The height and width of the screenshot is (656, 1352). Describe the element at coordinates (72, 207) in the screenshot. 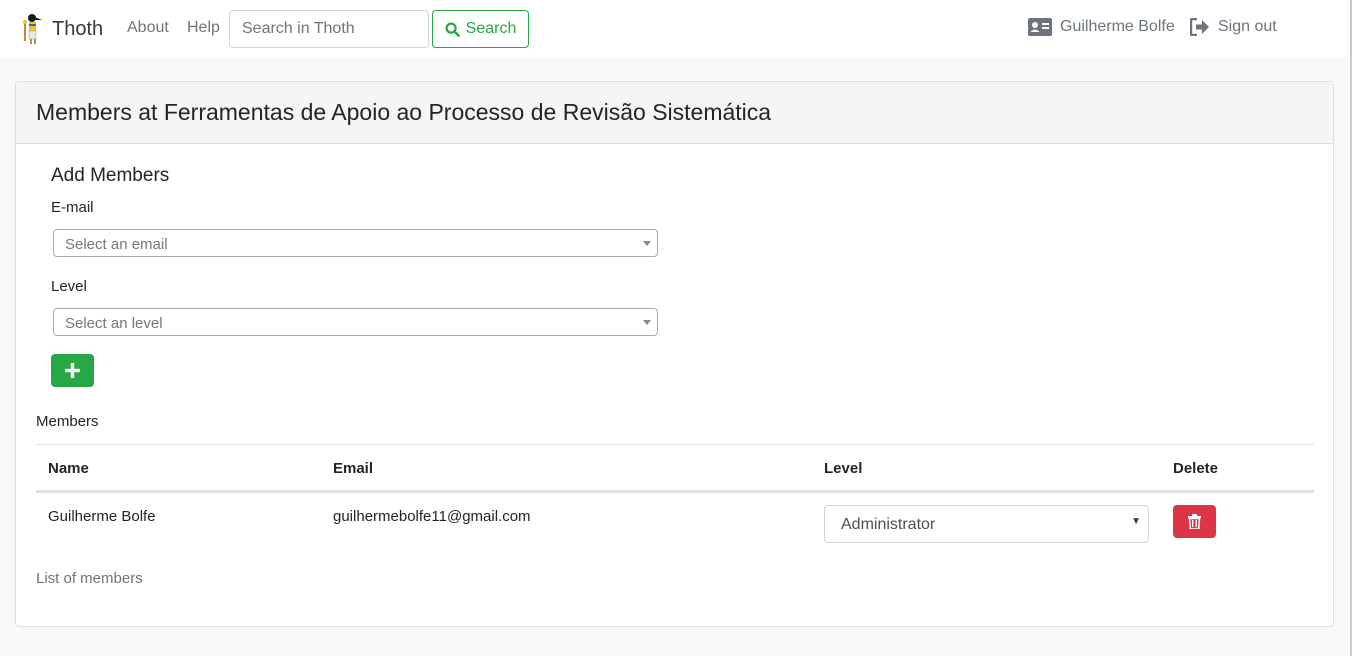

I see `email-label: E-mail` at that location.